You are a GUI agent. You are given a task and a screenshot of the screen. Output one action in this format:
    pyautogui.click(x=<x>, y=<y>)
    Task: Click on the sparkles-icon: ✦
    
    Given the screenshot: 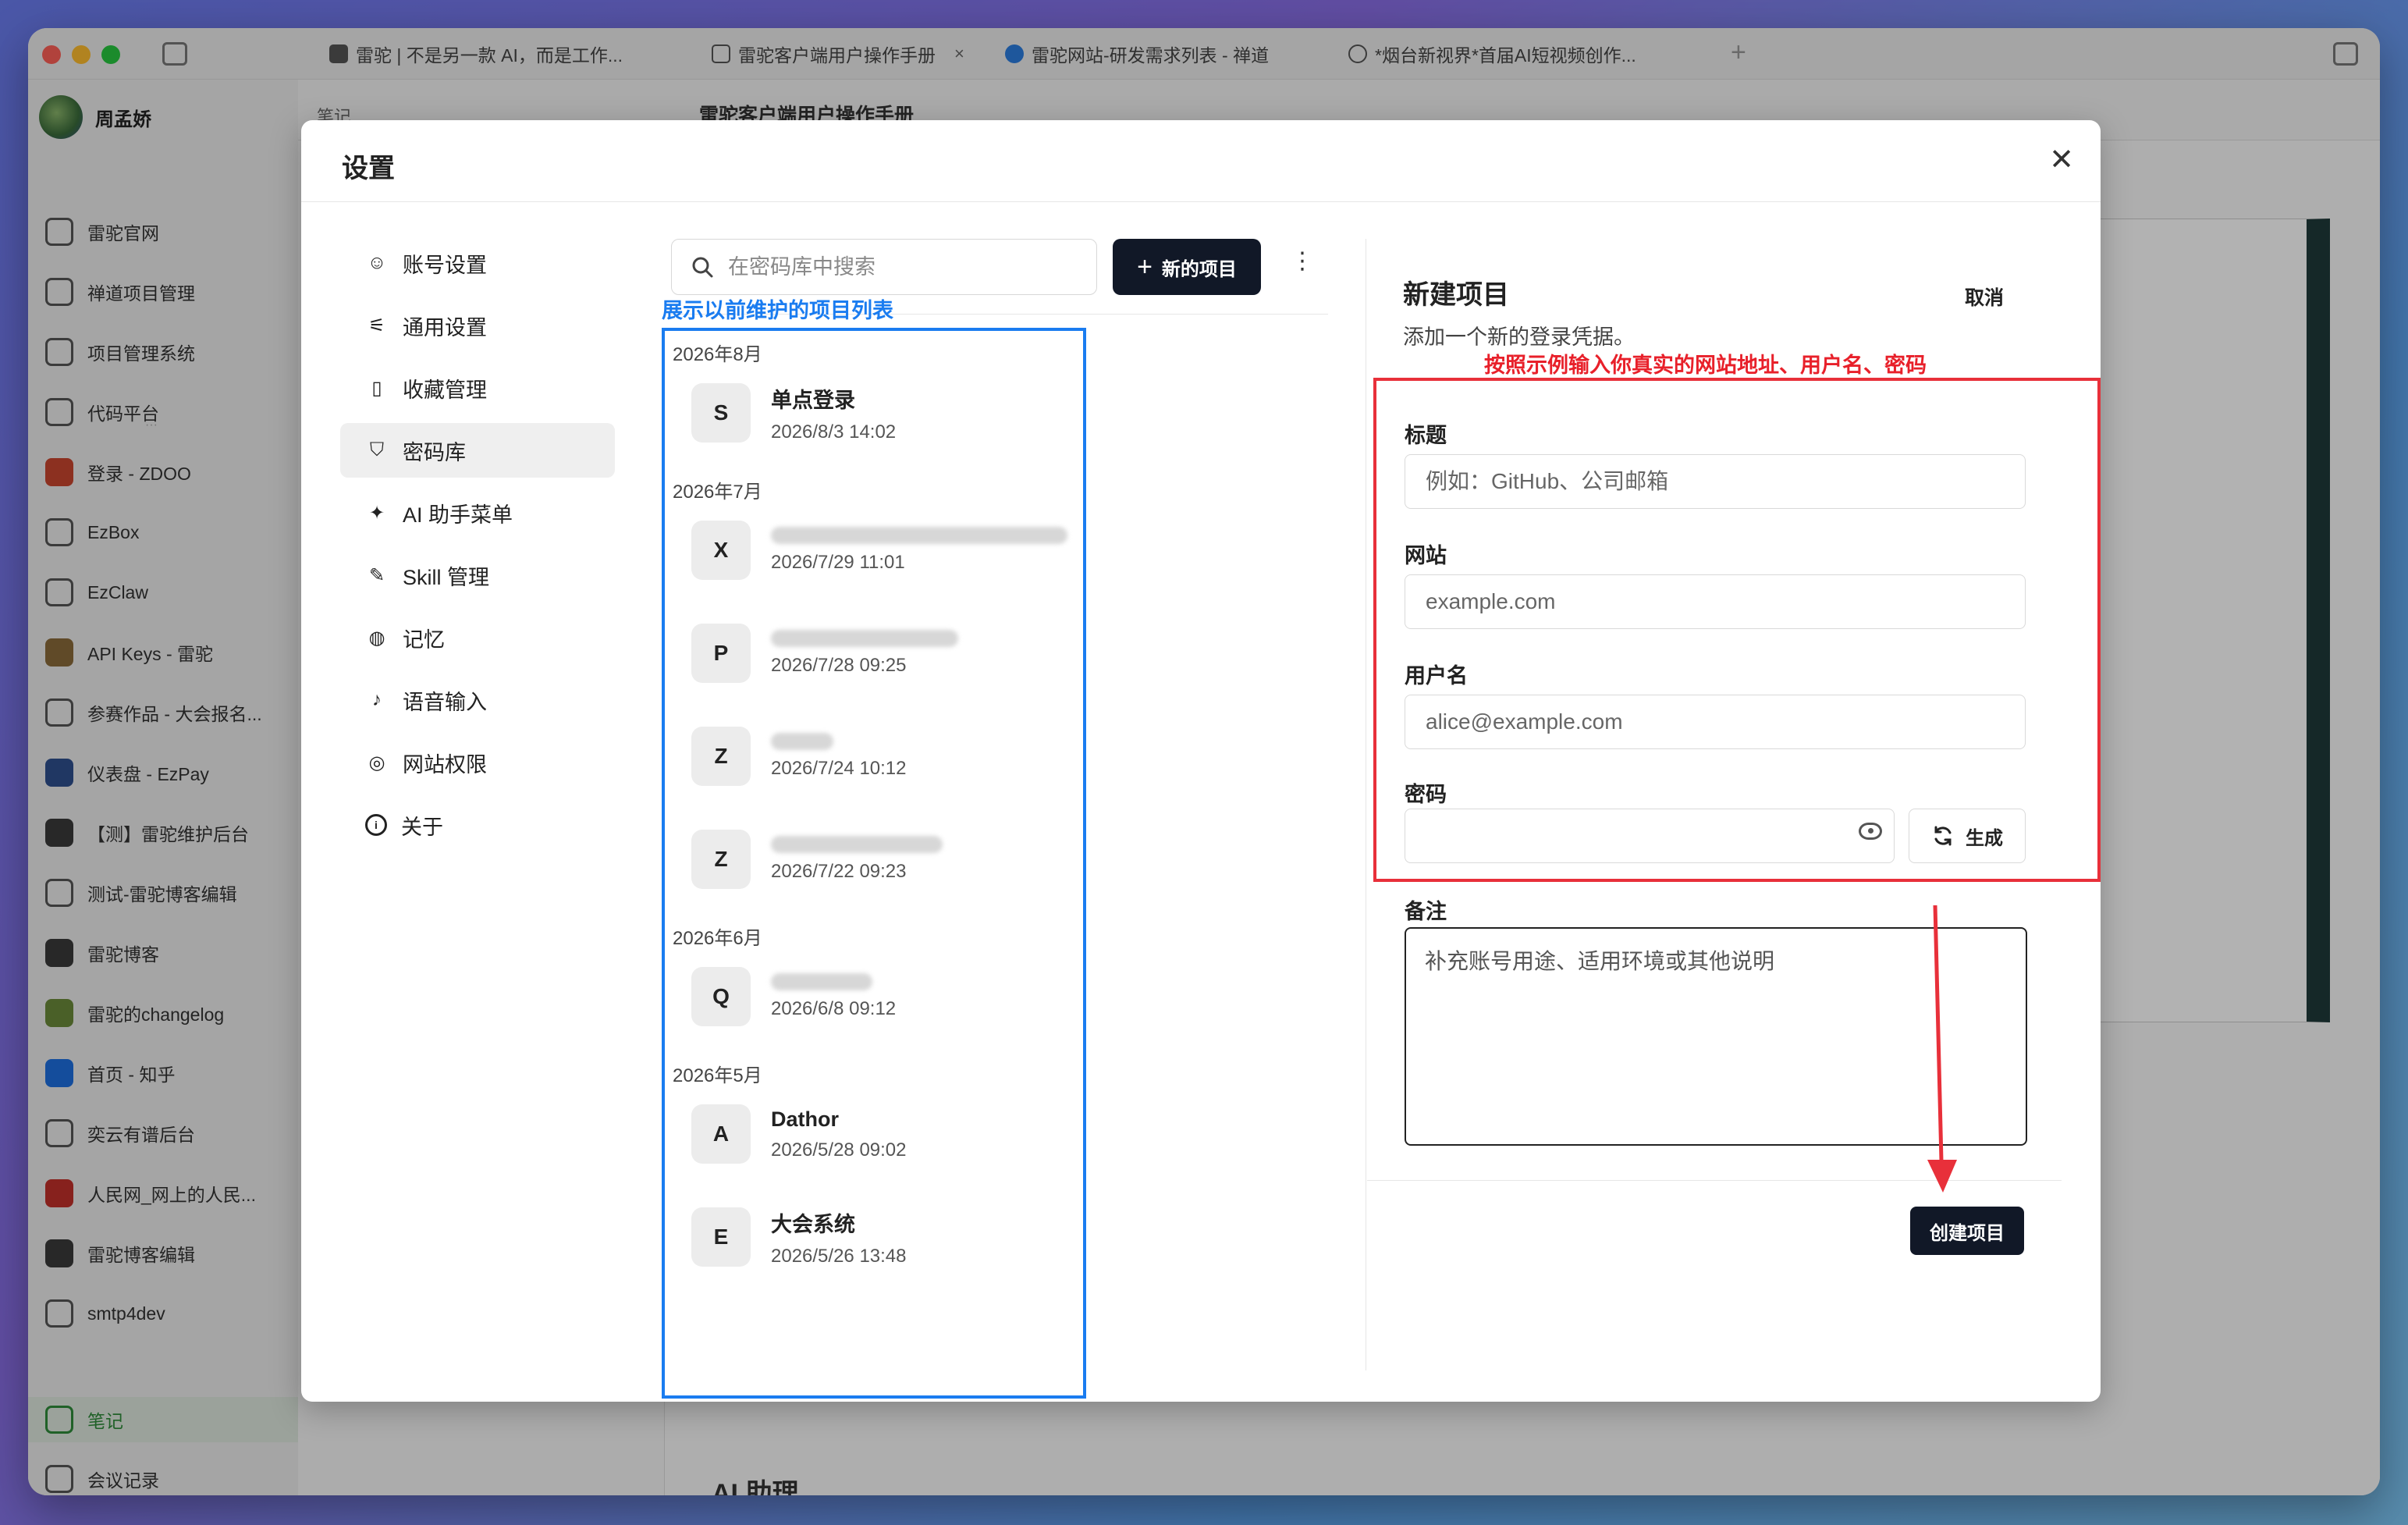 What is the action you would take?
    pyautogui.click(x=376, y=513)
    